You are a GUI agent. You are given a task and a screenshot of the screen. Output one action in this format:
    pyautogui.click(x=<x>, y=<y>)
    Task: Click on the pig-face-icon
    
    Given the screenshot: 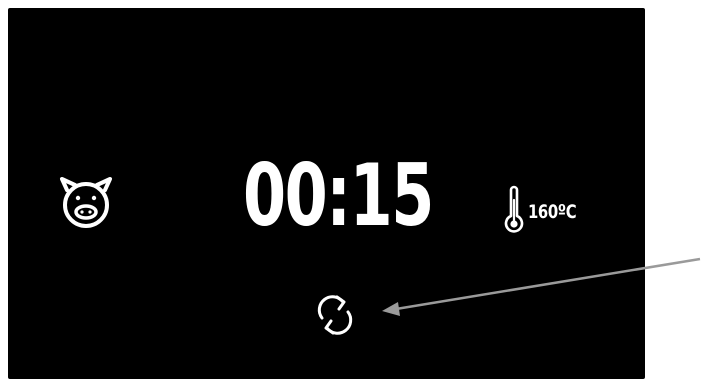 What is the action you would take?
    pyautogui.click(x=86, y=202)
    